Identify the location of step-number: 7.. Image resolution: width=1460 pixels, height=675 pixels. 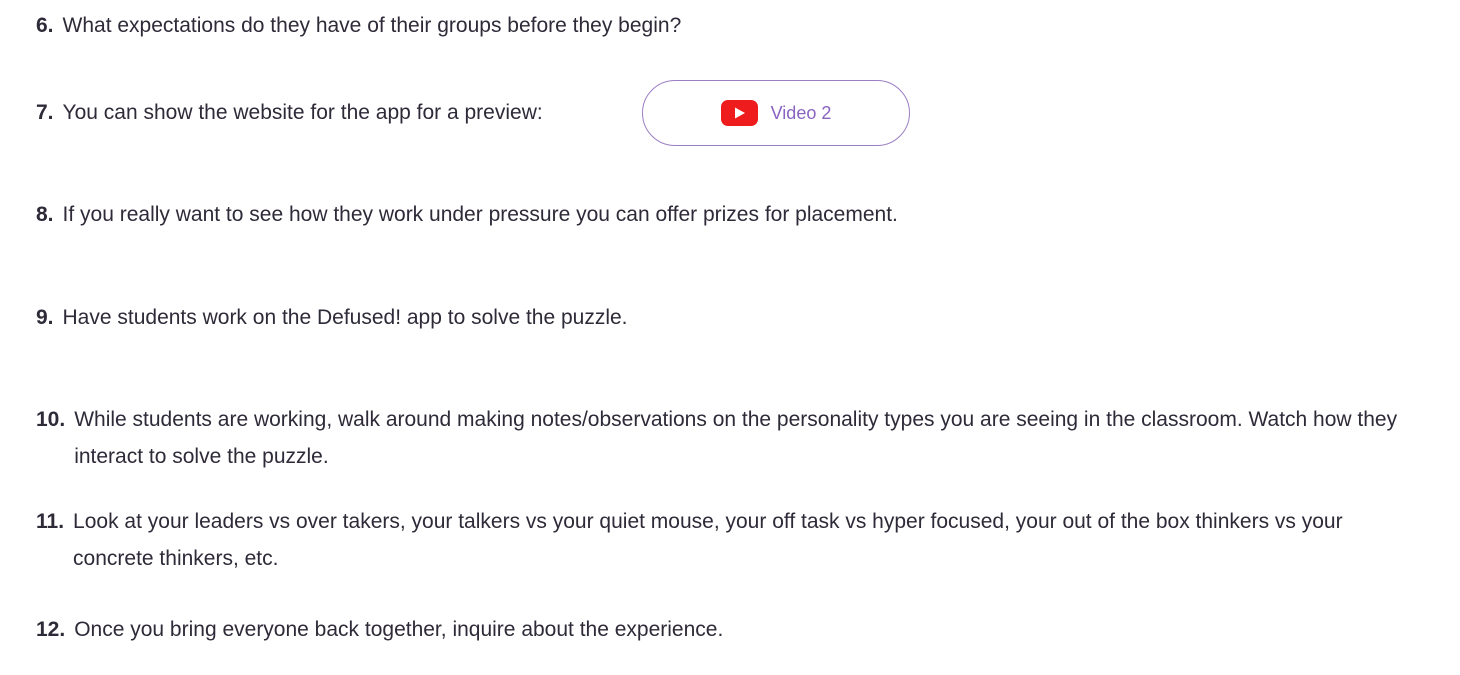
(45, 112).